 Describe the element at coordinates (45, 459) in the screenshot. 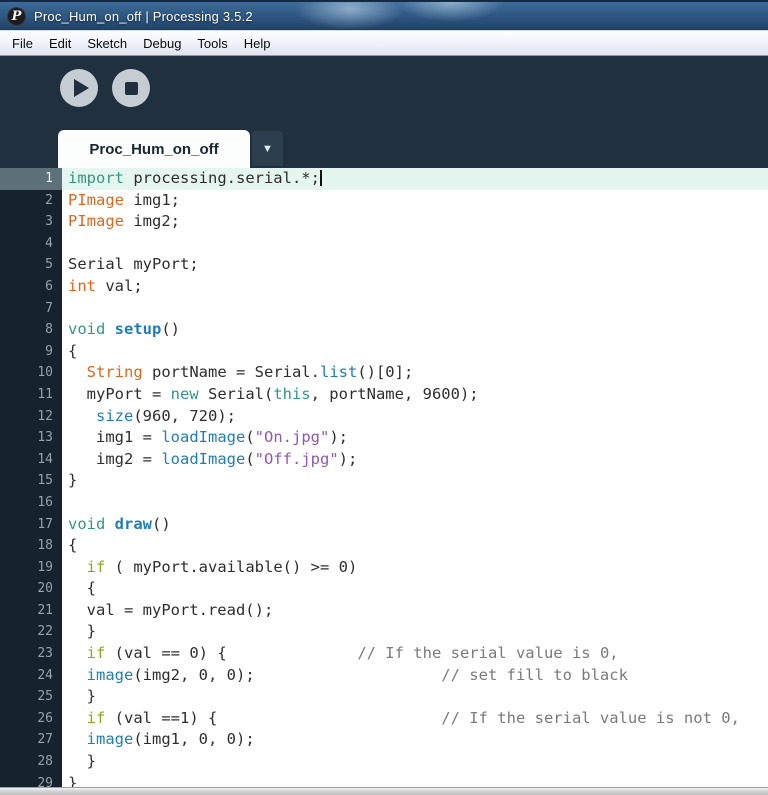

I see `line-number: 14` at that location.